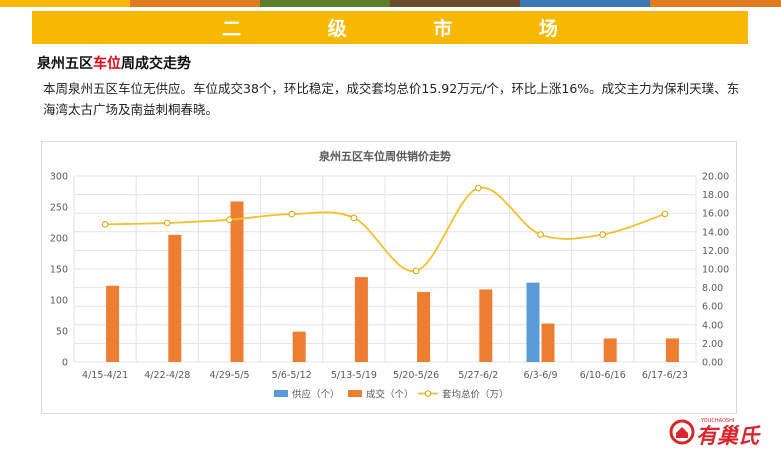 This screenshot has width=781, height=450. I want to click on legend-swatch-point, so click(428, 393).